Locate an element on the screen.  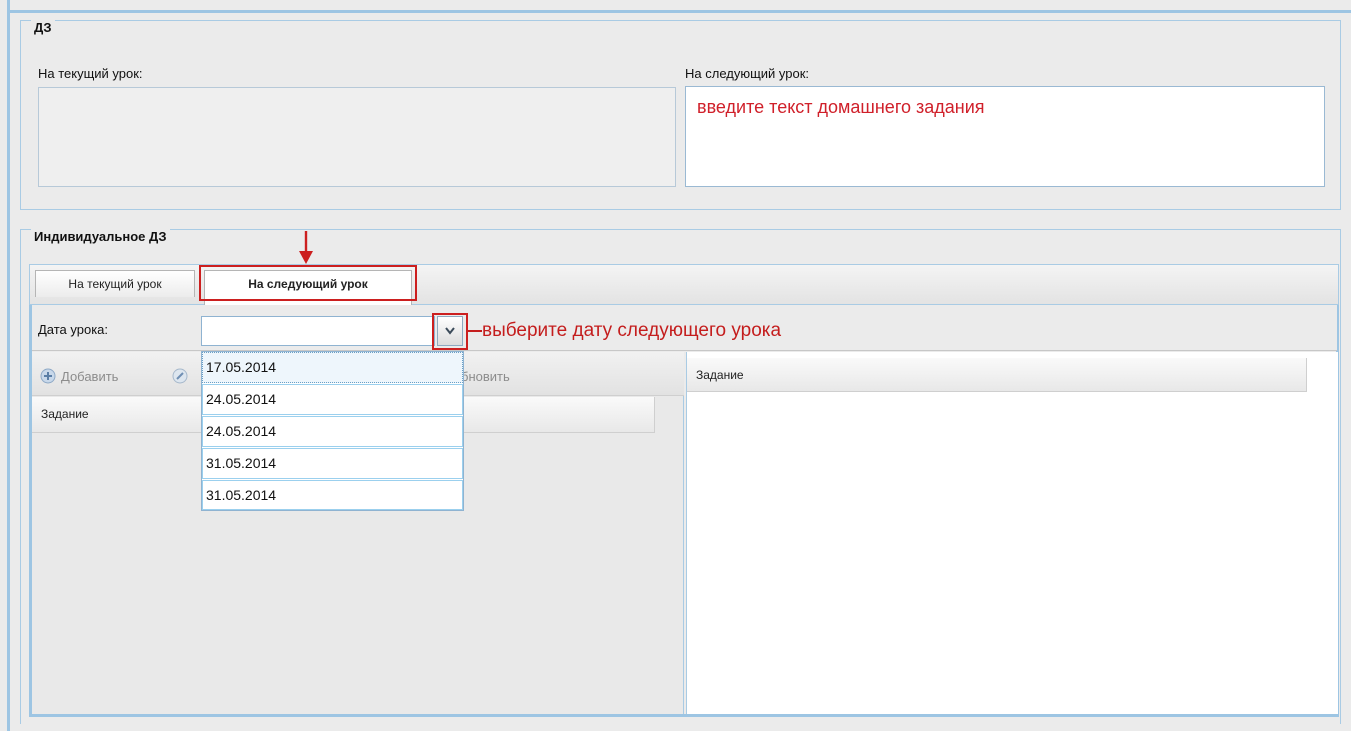
right-grid-header: Задание is located at coordinates (996, 375).